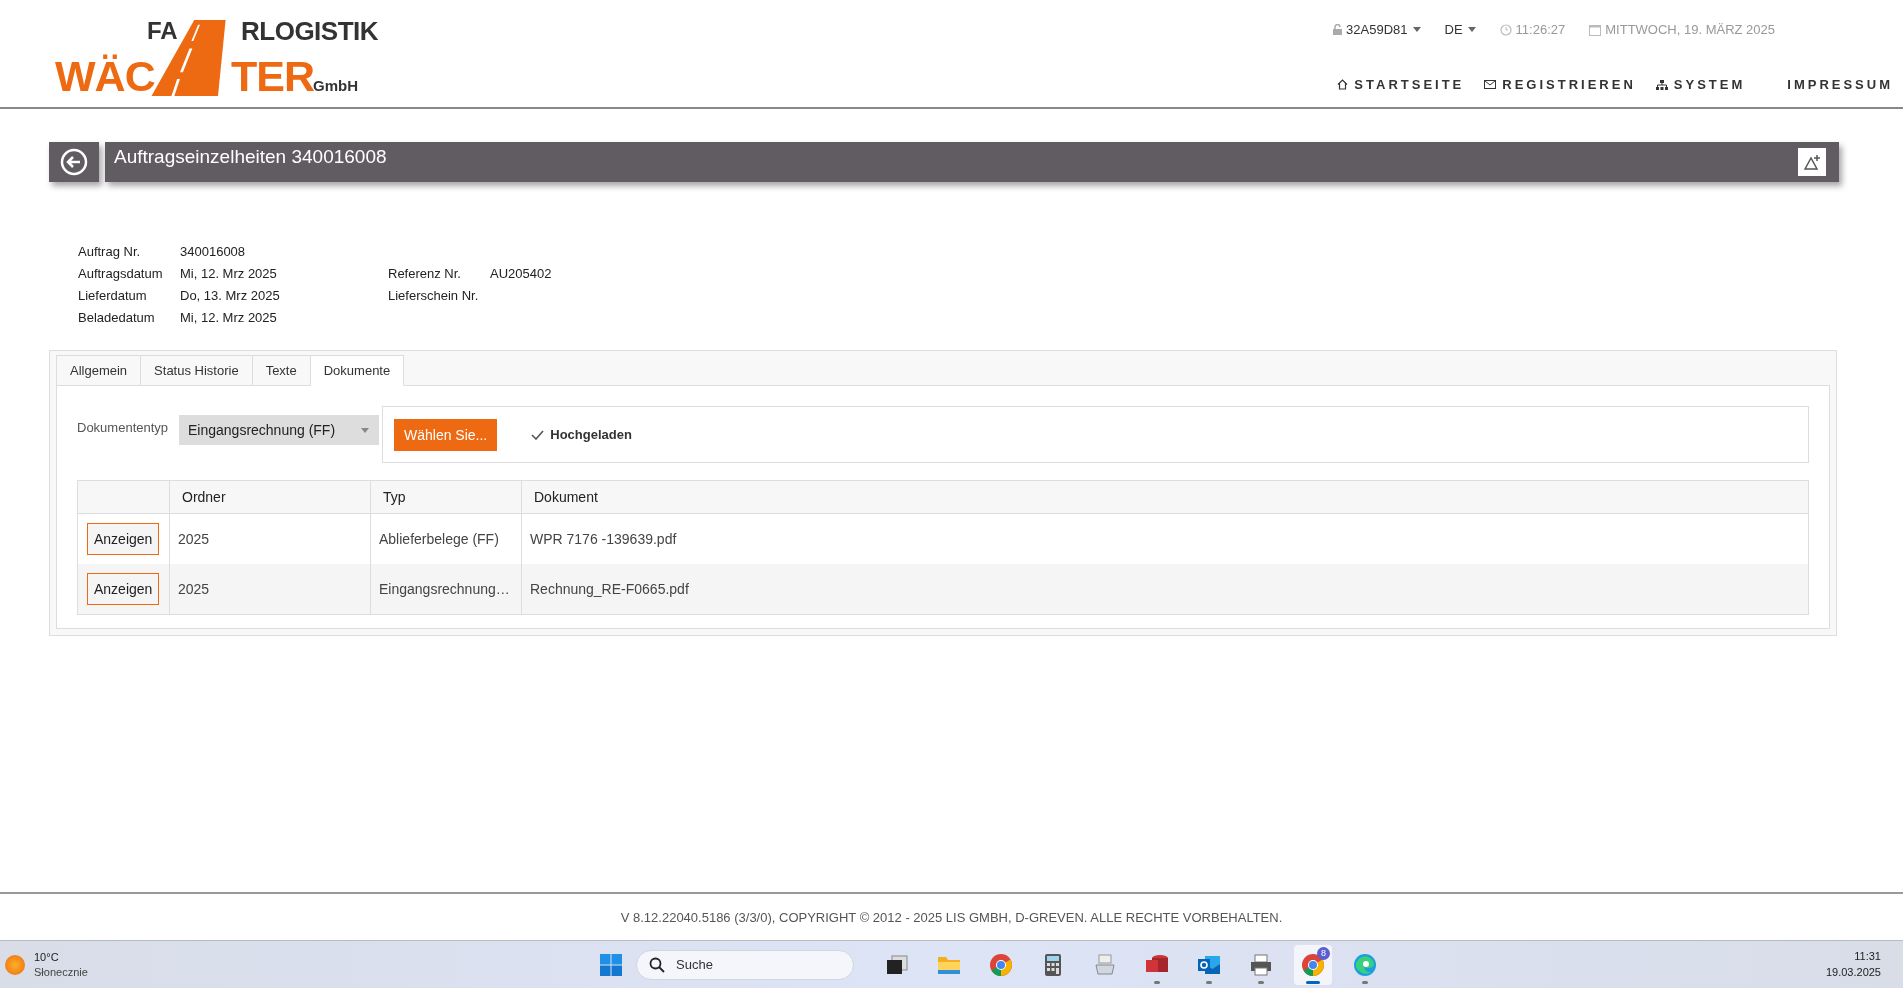 This screenshot has width=1903, height=988. Describe the element at coordinates (47, 957) in the screenshot. I see `temperature: 10°C` at that location.